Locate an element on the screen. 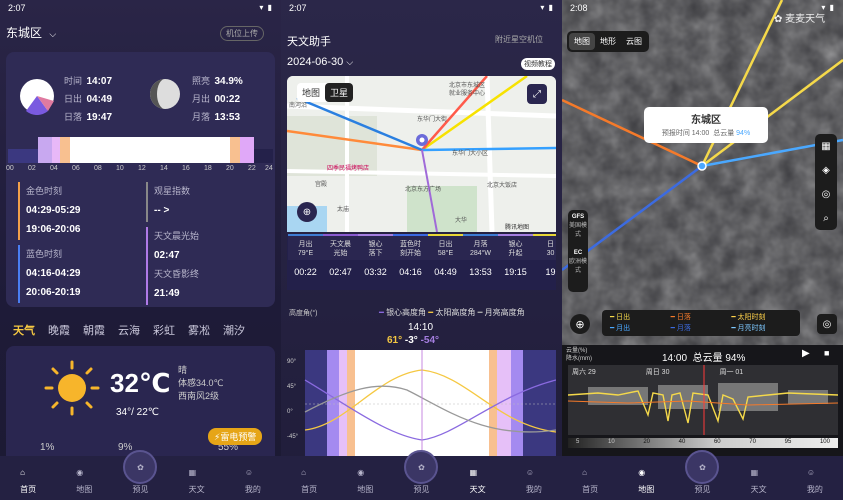 The image size is (843, 500). tick: 22 is located at coordinates (252, 168).